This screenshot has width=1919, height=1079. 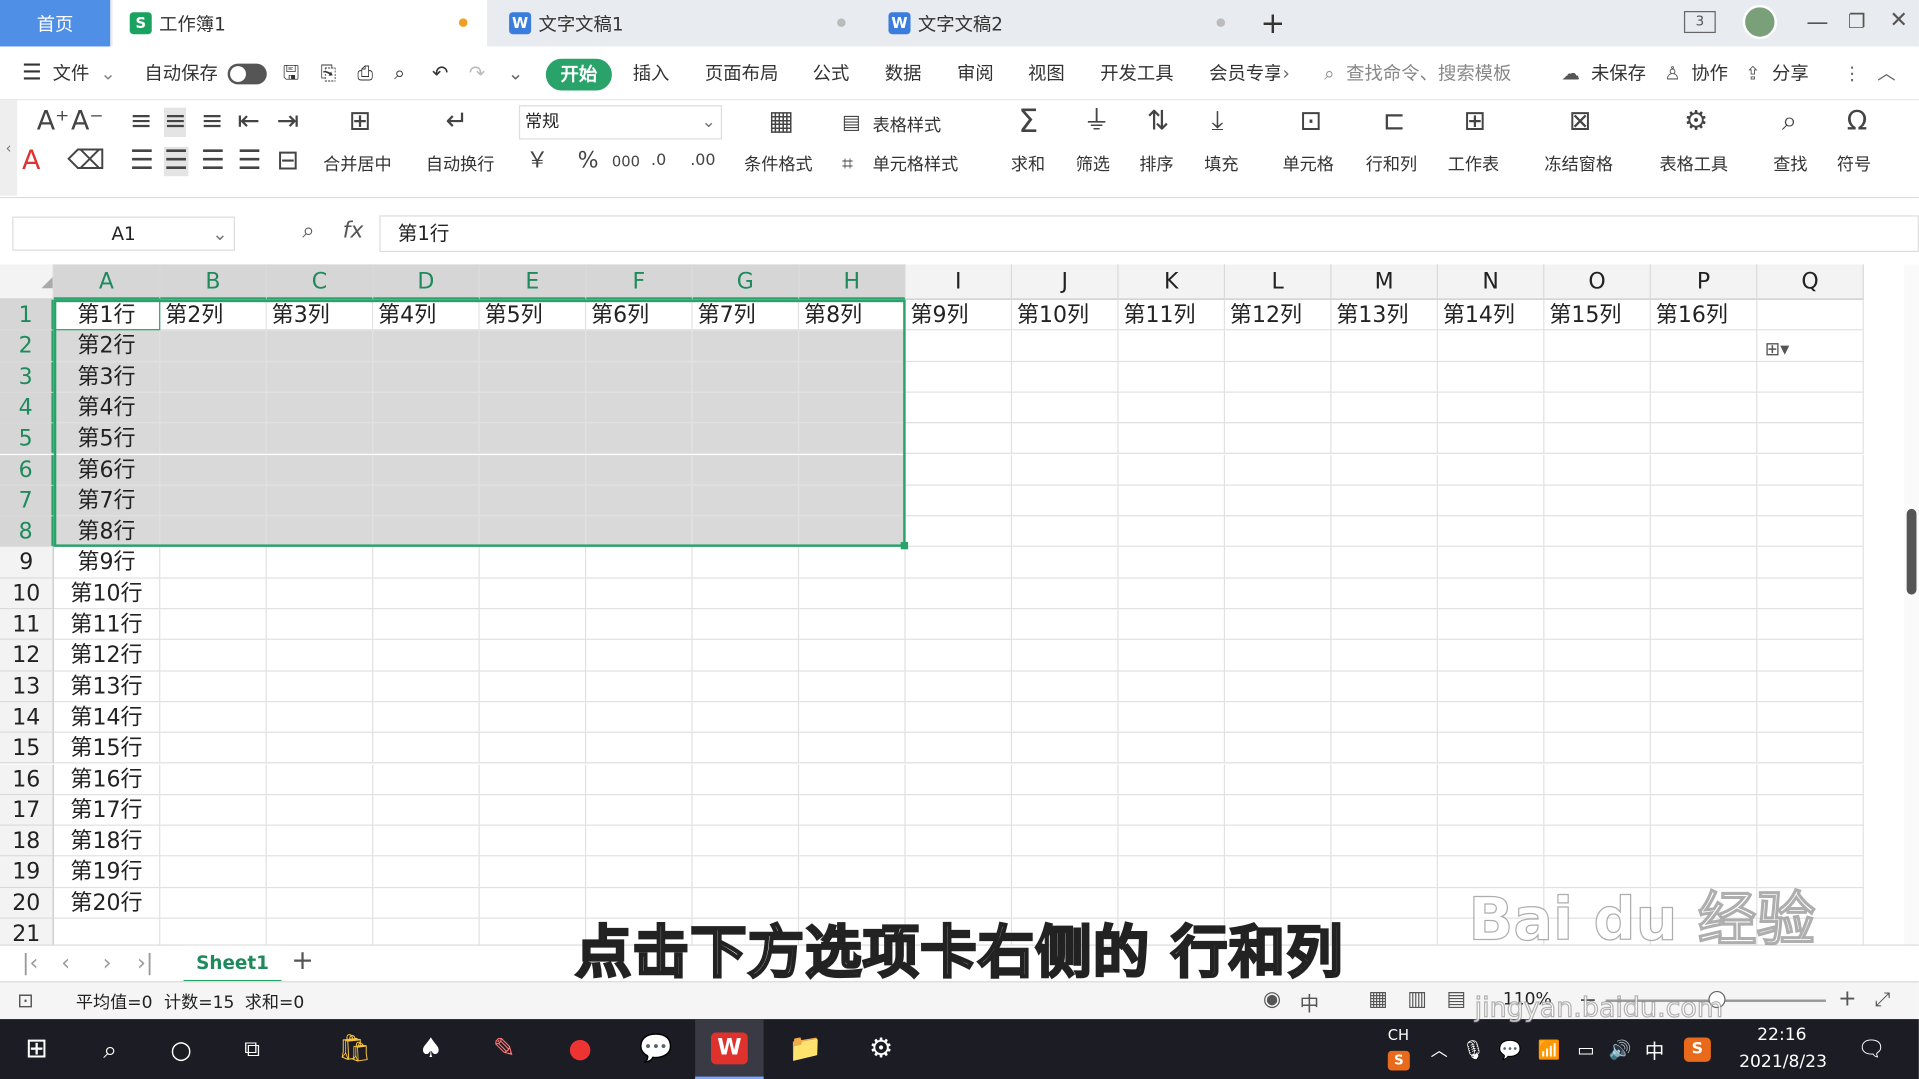 I want to click on clock-date: 2021/8/23, so click(x=1783, y=1062).